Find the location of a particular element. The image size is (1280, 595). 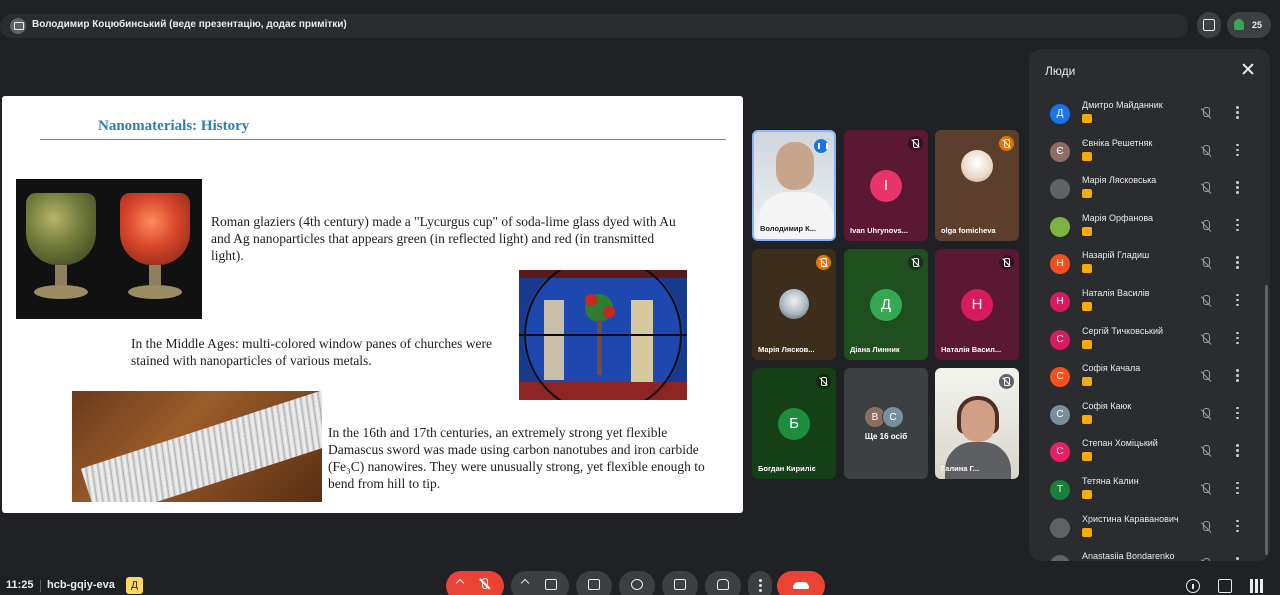

scrollbar is located at coordinates (1266, 420).